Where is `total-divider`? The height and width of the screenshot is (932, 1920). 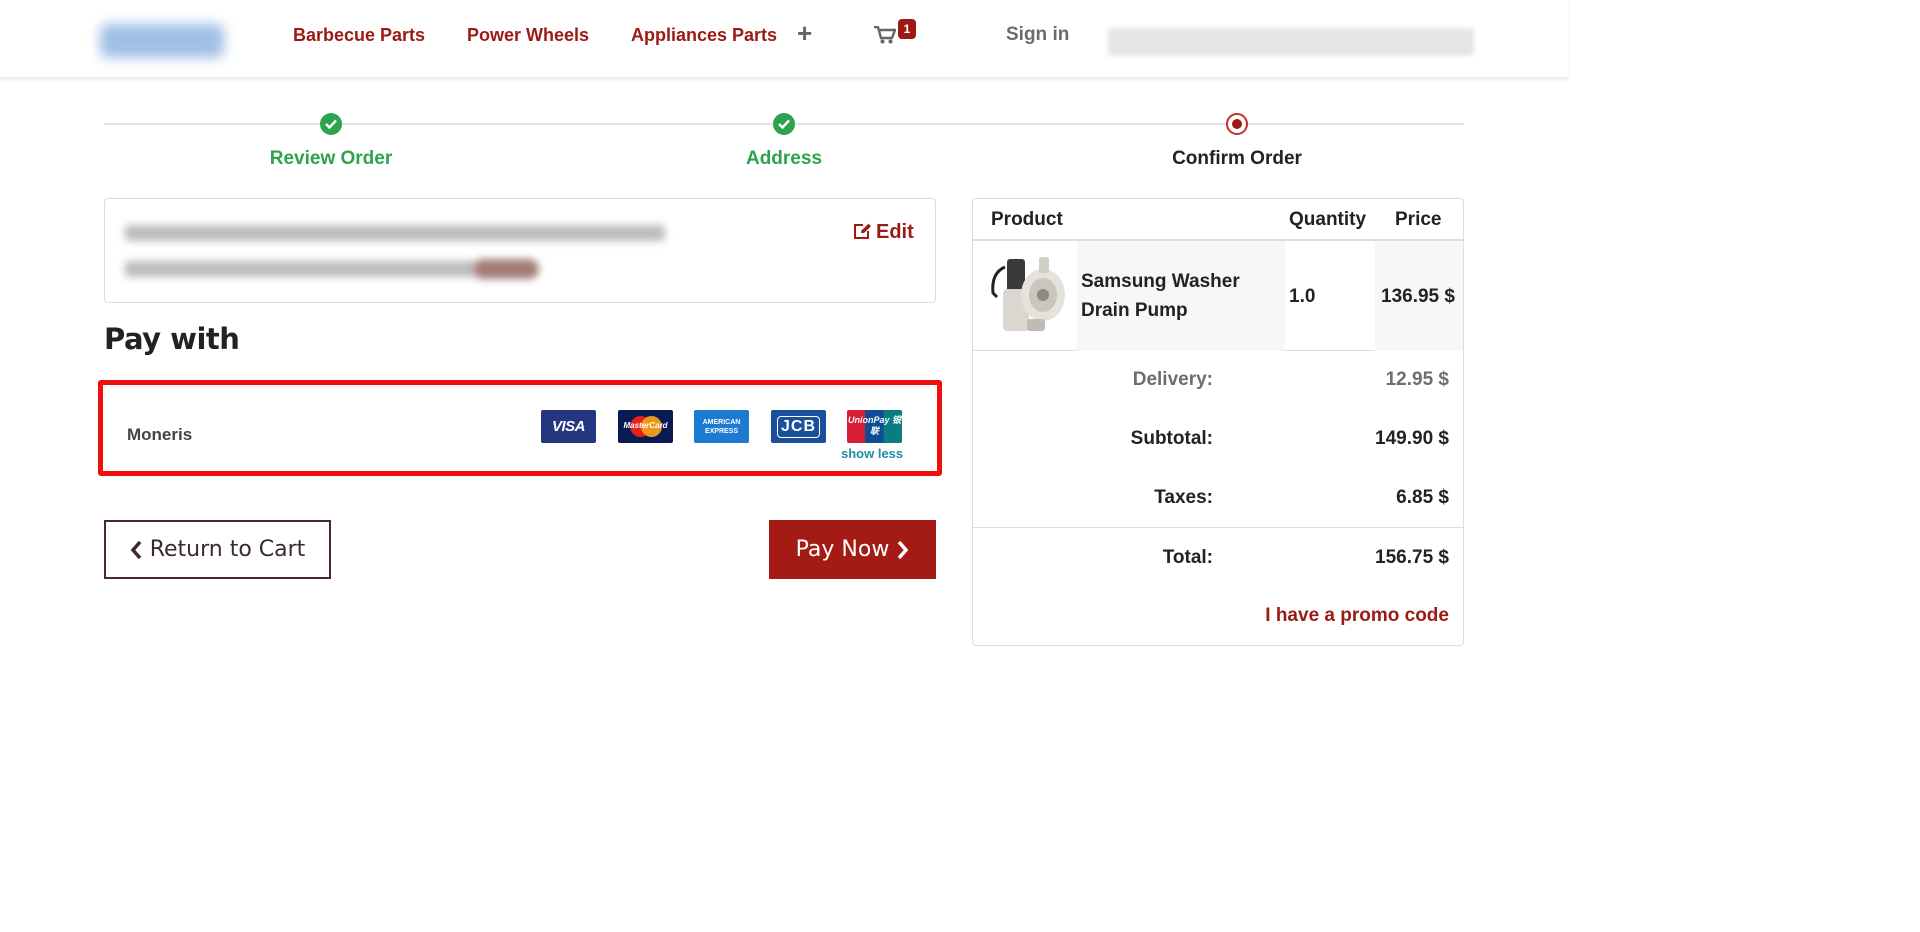
total-divider is located at coordinates (1218, 527).